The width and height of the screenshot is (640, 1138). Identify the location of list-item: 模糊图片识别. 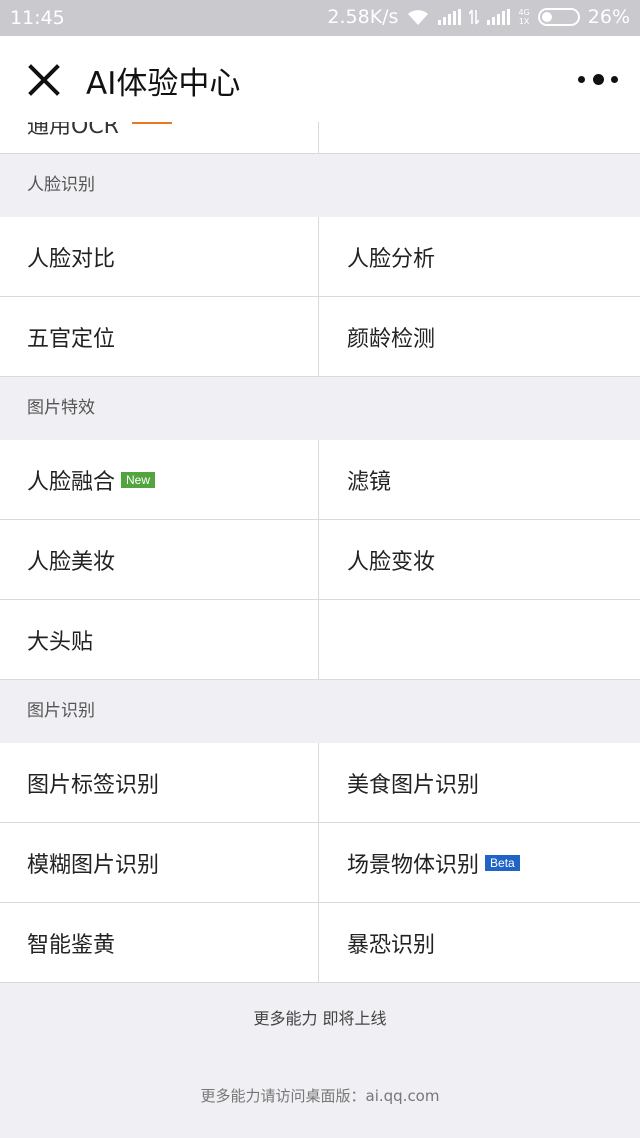
(159, 863).